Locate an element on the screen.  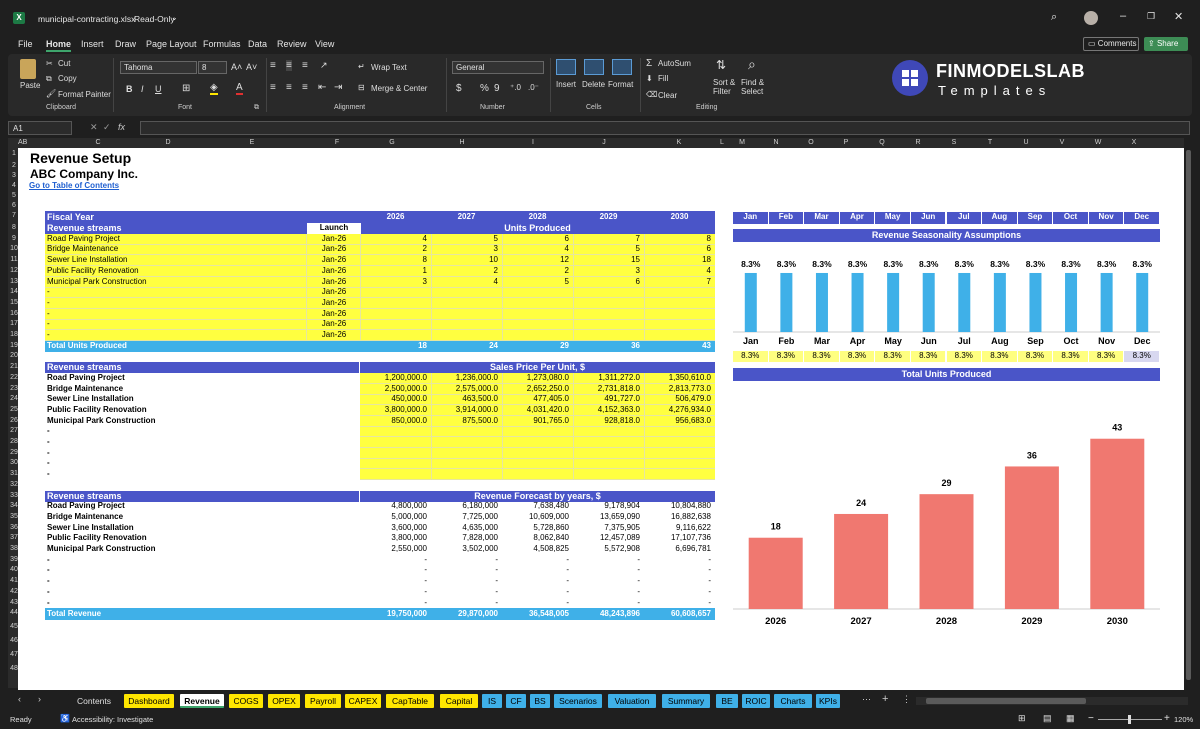
h-scroll-thumb is located at coordinates (1006, 701).